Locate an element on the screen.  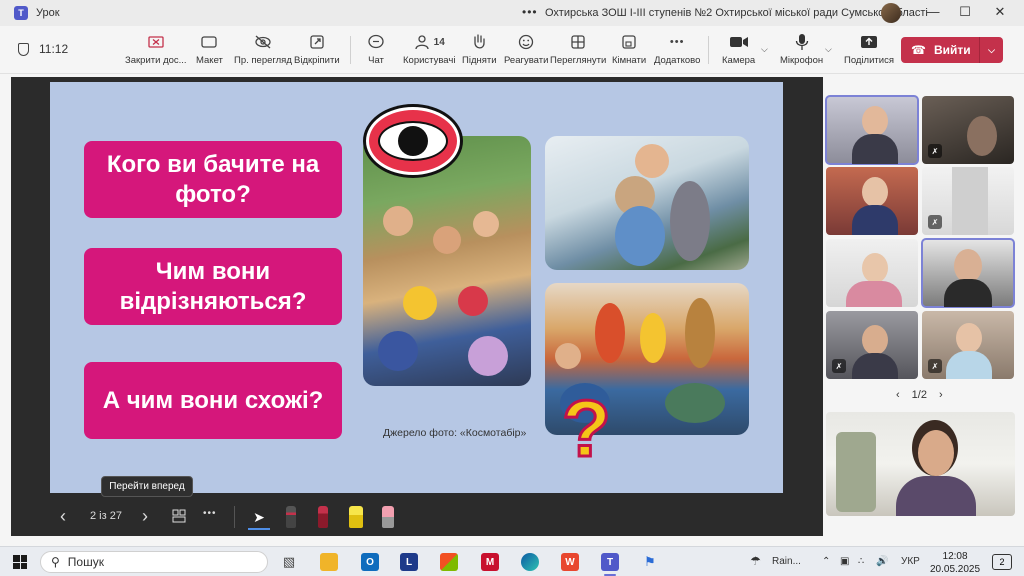
next-slide-button: › is located at coordinates (145, 516).